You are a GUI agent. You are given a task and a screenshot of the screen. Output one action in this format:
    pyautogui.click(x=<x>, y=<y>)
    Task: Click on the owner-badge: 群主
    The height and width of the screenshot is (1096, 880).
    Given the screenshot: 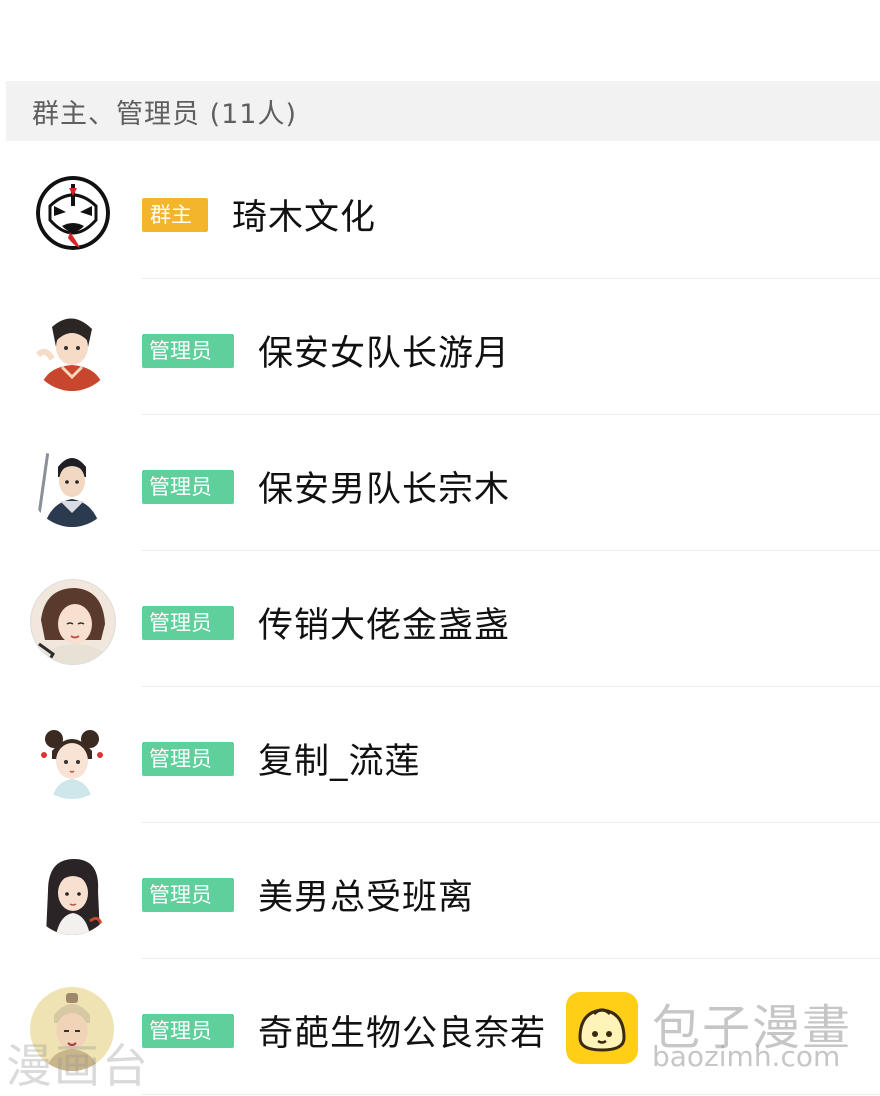 What is the action you would take?
    pyautogui.click(x=175, y=215)
    